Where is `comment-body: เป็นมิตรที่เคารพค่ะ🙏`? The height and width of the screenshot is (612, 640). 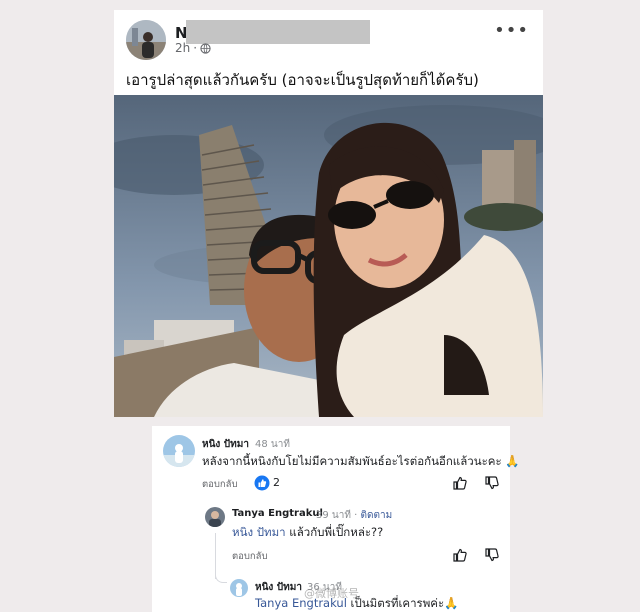 comment-body: เป็นมิตรที่เคารพค่ะ🙏 is located at coordinates (402, 603).